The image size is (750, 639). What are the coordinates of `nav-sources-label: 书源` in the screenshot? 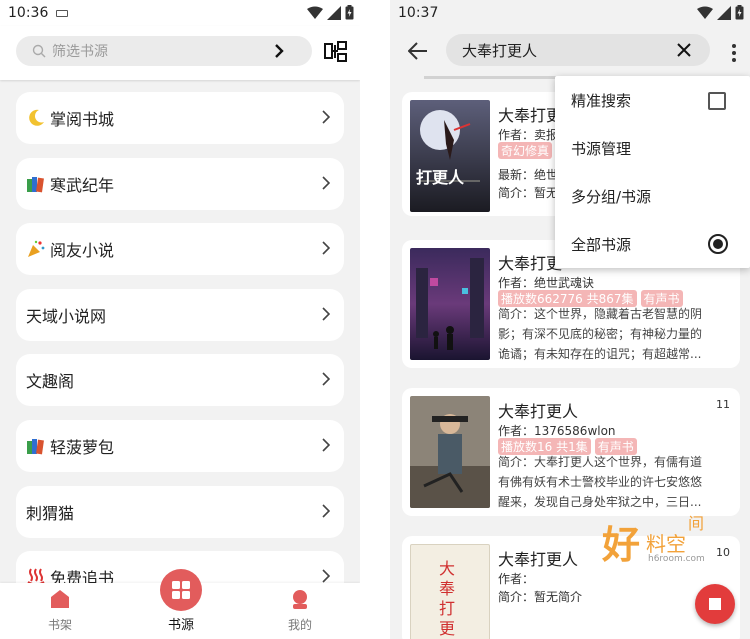 It's located at (180, 625).